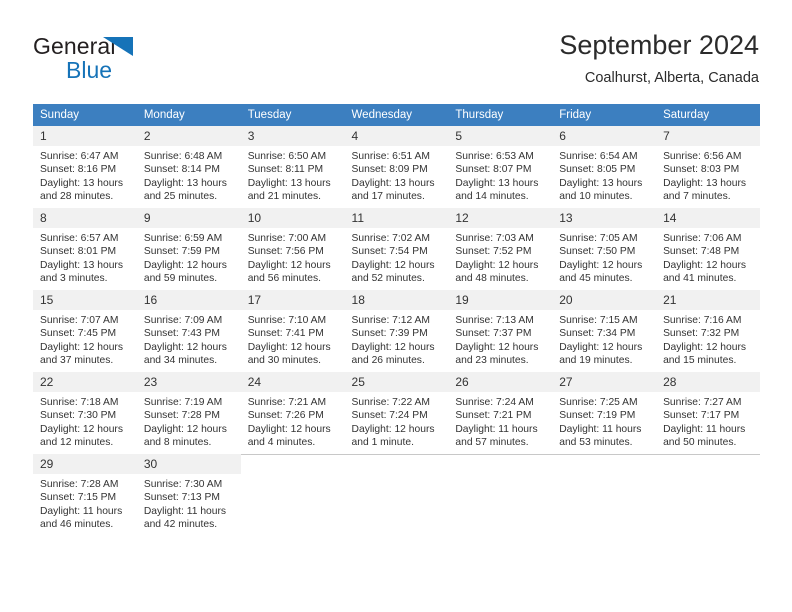 The image size is (792, 612). I want to click on sunrise-time: Sunrise: 7:21 AM, so click(287, 402).